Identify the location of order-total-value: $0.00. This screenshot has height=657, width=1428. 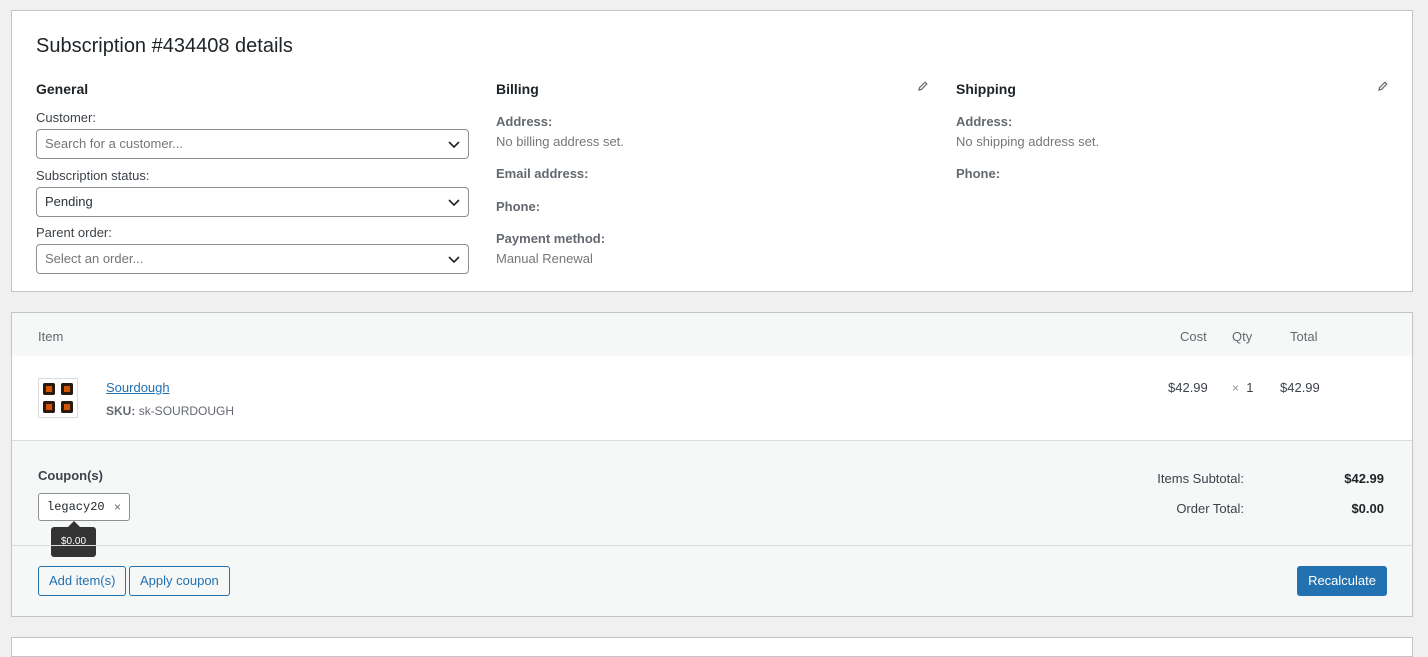
(1367, 508).